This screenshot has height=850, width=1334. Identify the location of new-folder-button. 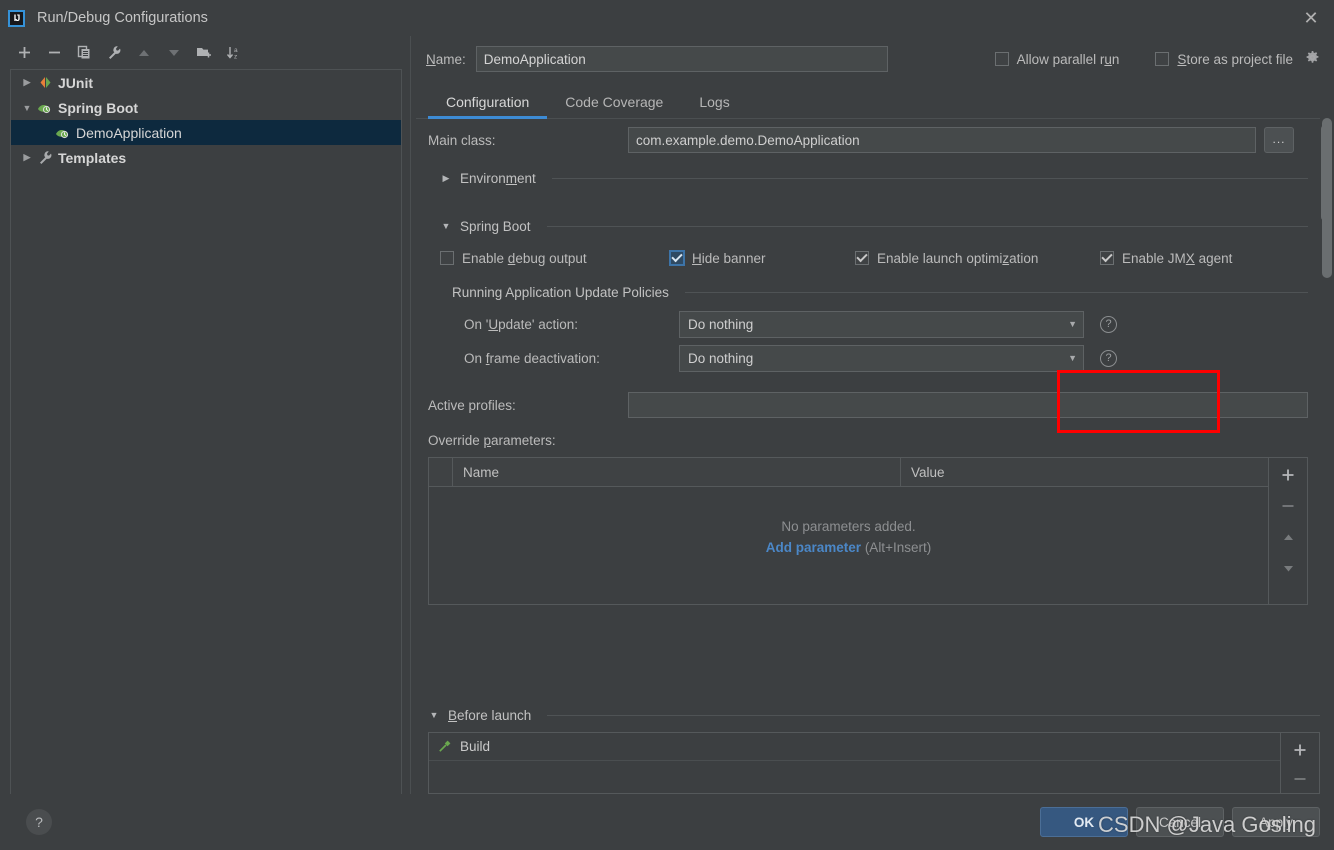
(204, 53).